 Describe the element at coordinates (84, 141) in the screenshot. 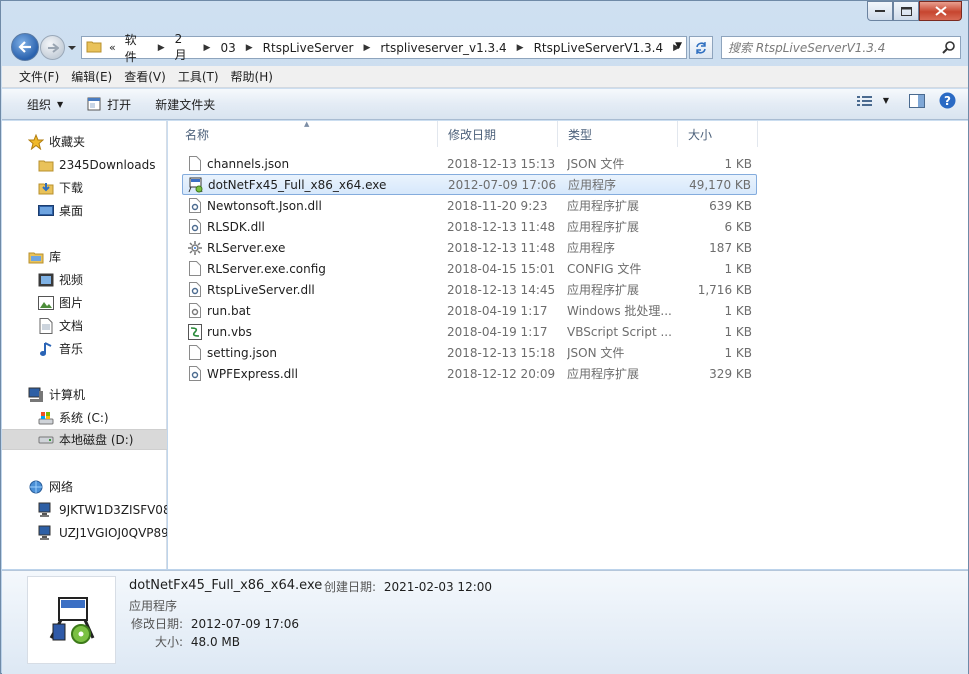

I see `nav-favorites: 收藏夹` at that location.